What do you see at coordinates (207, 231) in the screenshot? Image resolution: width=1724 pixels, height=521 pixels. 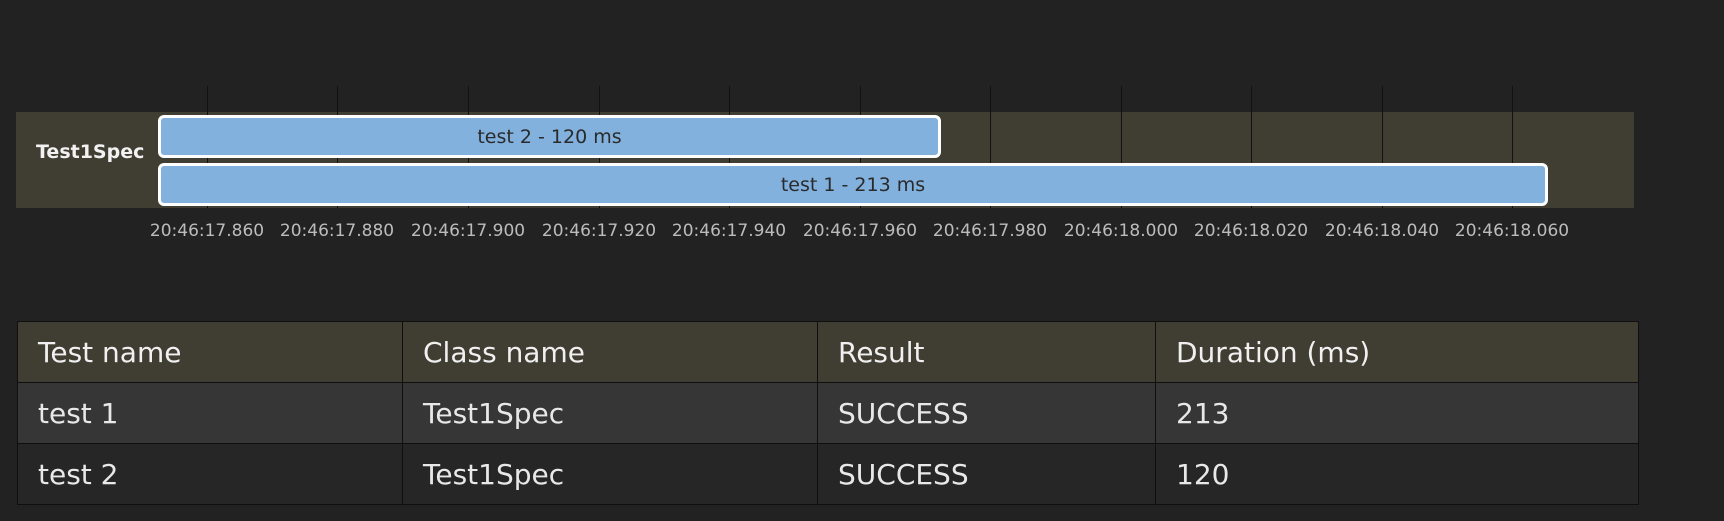 I see `tick-label: 20:46:17.860` at bounding box center [207, 231].